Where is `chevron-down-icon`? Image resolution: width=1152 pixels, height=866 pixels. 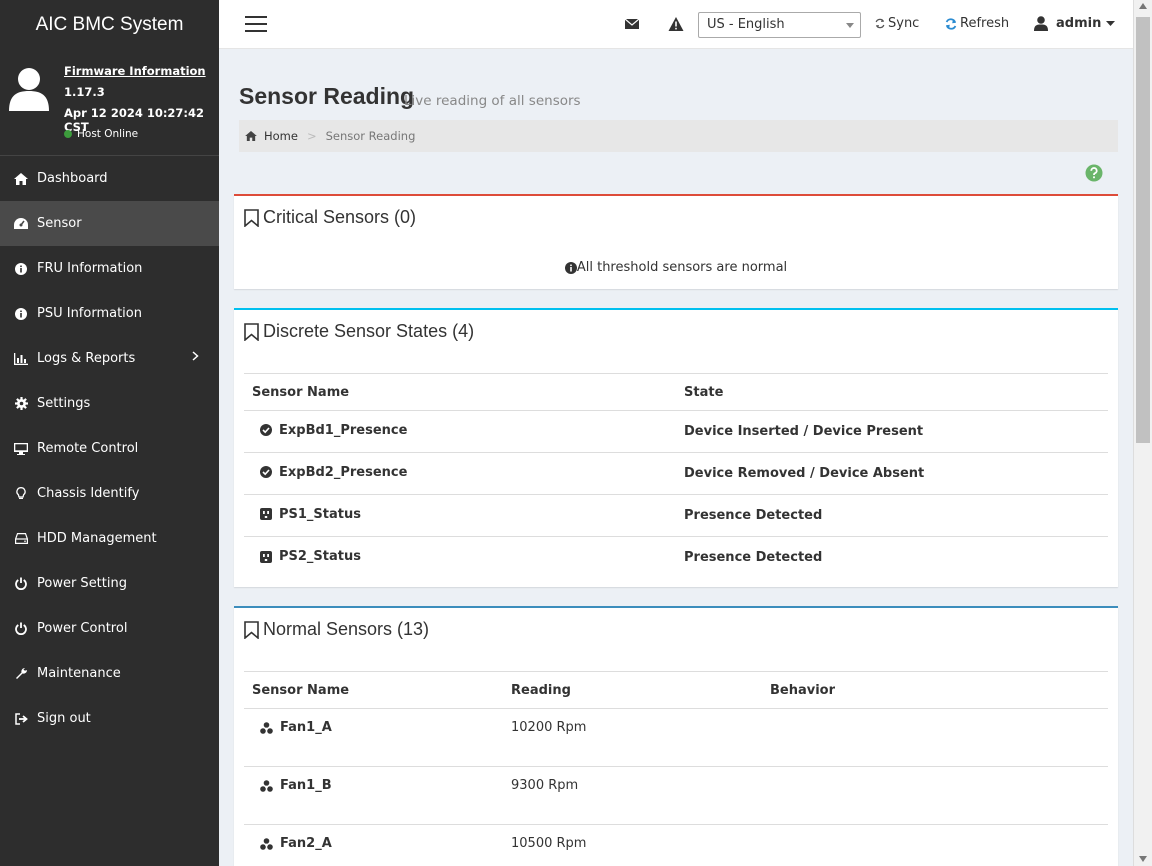
chevron-down-icon is located at coordinates (850, 25).